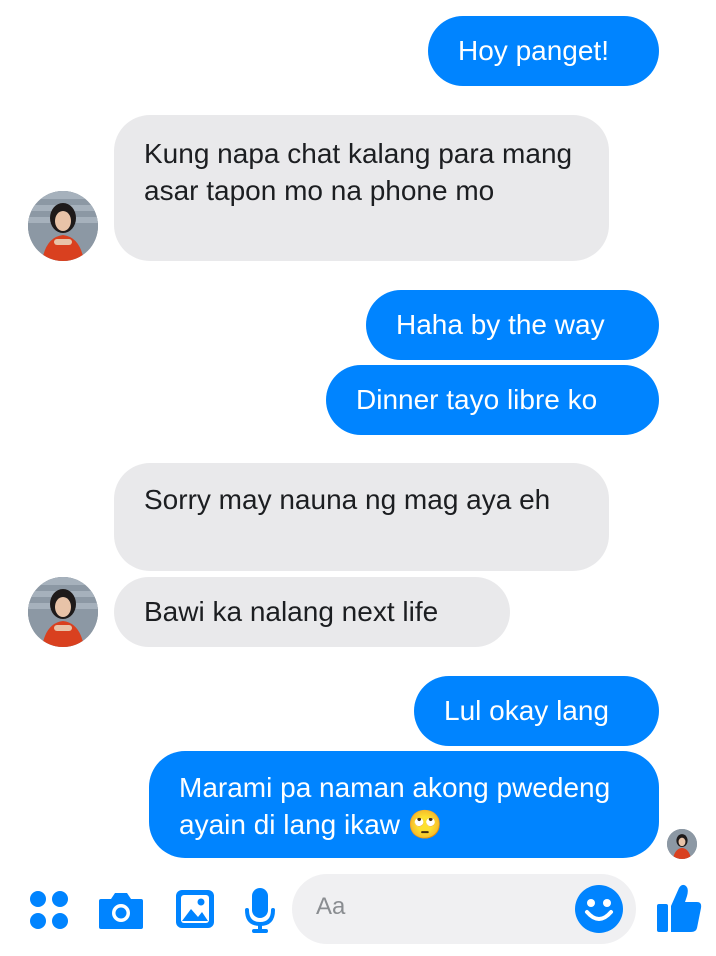  I want to click on message-bubble-incoming: Sorry may nauna ng mag aya eh, so click(361, 517).